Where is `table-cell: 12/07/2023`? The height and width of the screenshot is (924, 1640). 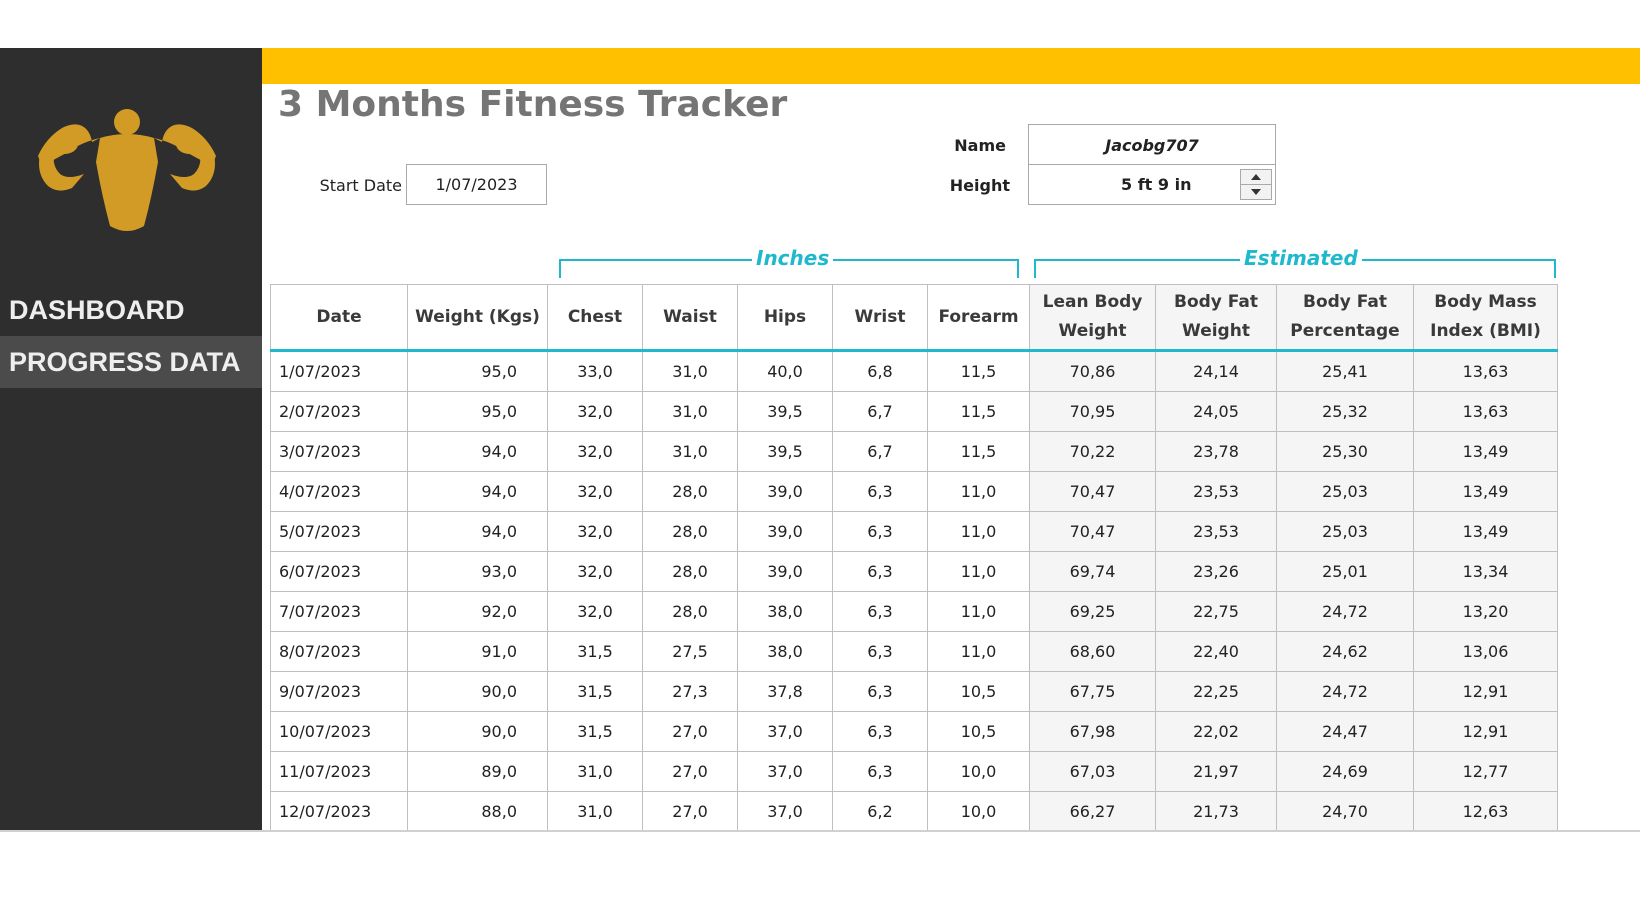 table-cell: 12/07/2023 is located at coordinates (339, 811).